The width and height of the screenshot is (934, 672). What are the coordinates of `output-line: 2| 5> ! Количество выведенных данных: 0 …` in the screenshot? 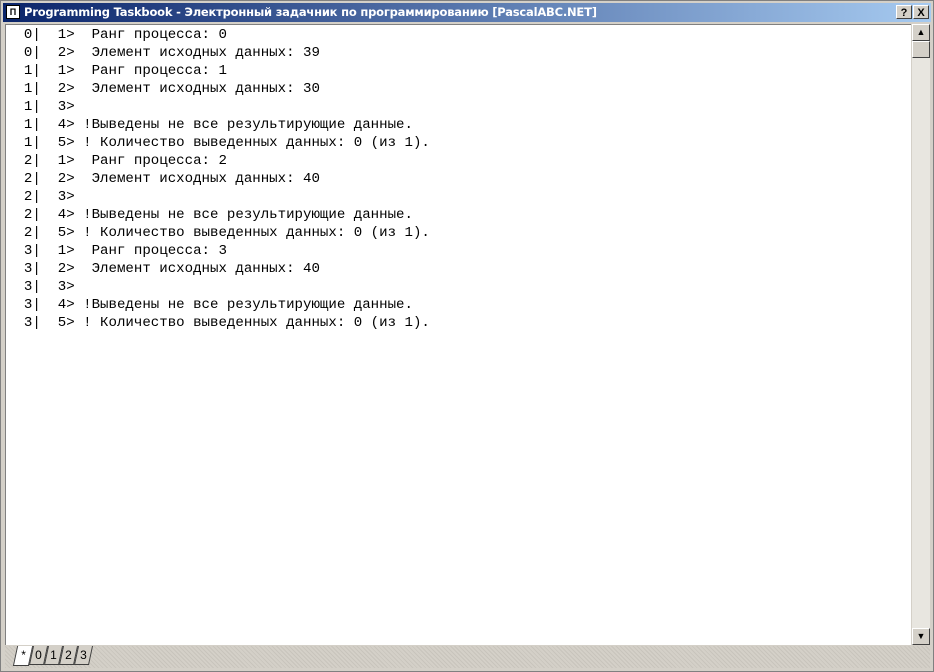 It's located at (218, 233).